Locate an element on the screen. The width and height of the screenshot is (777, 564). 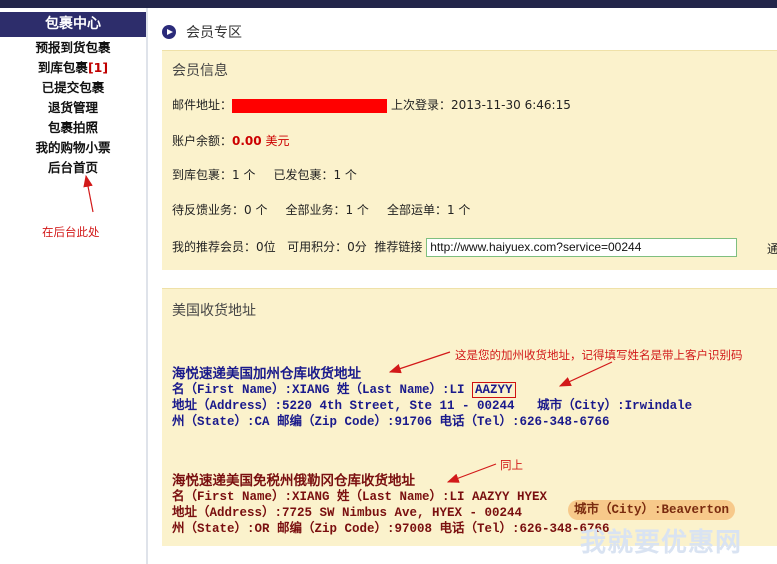
annotation-ca-address: 这是您的加州收货地址，记得填写姓名是带上客户识别码 is located at coordinates (599, 355).